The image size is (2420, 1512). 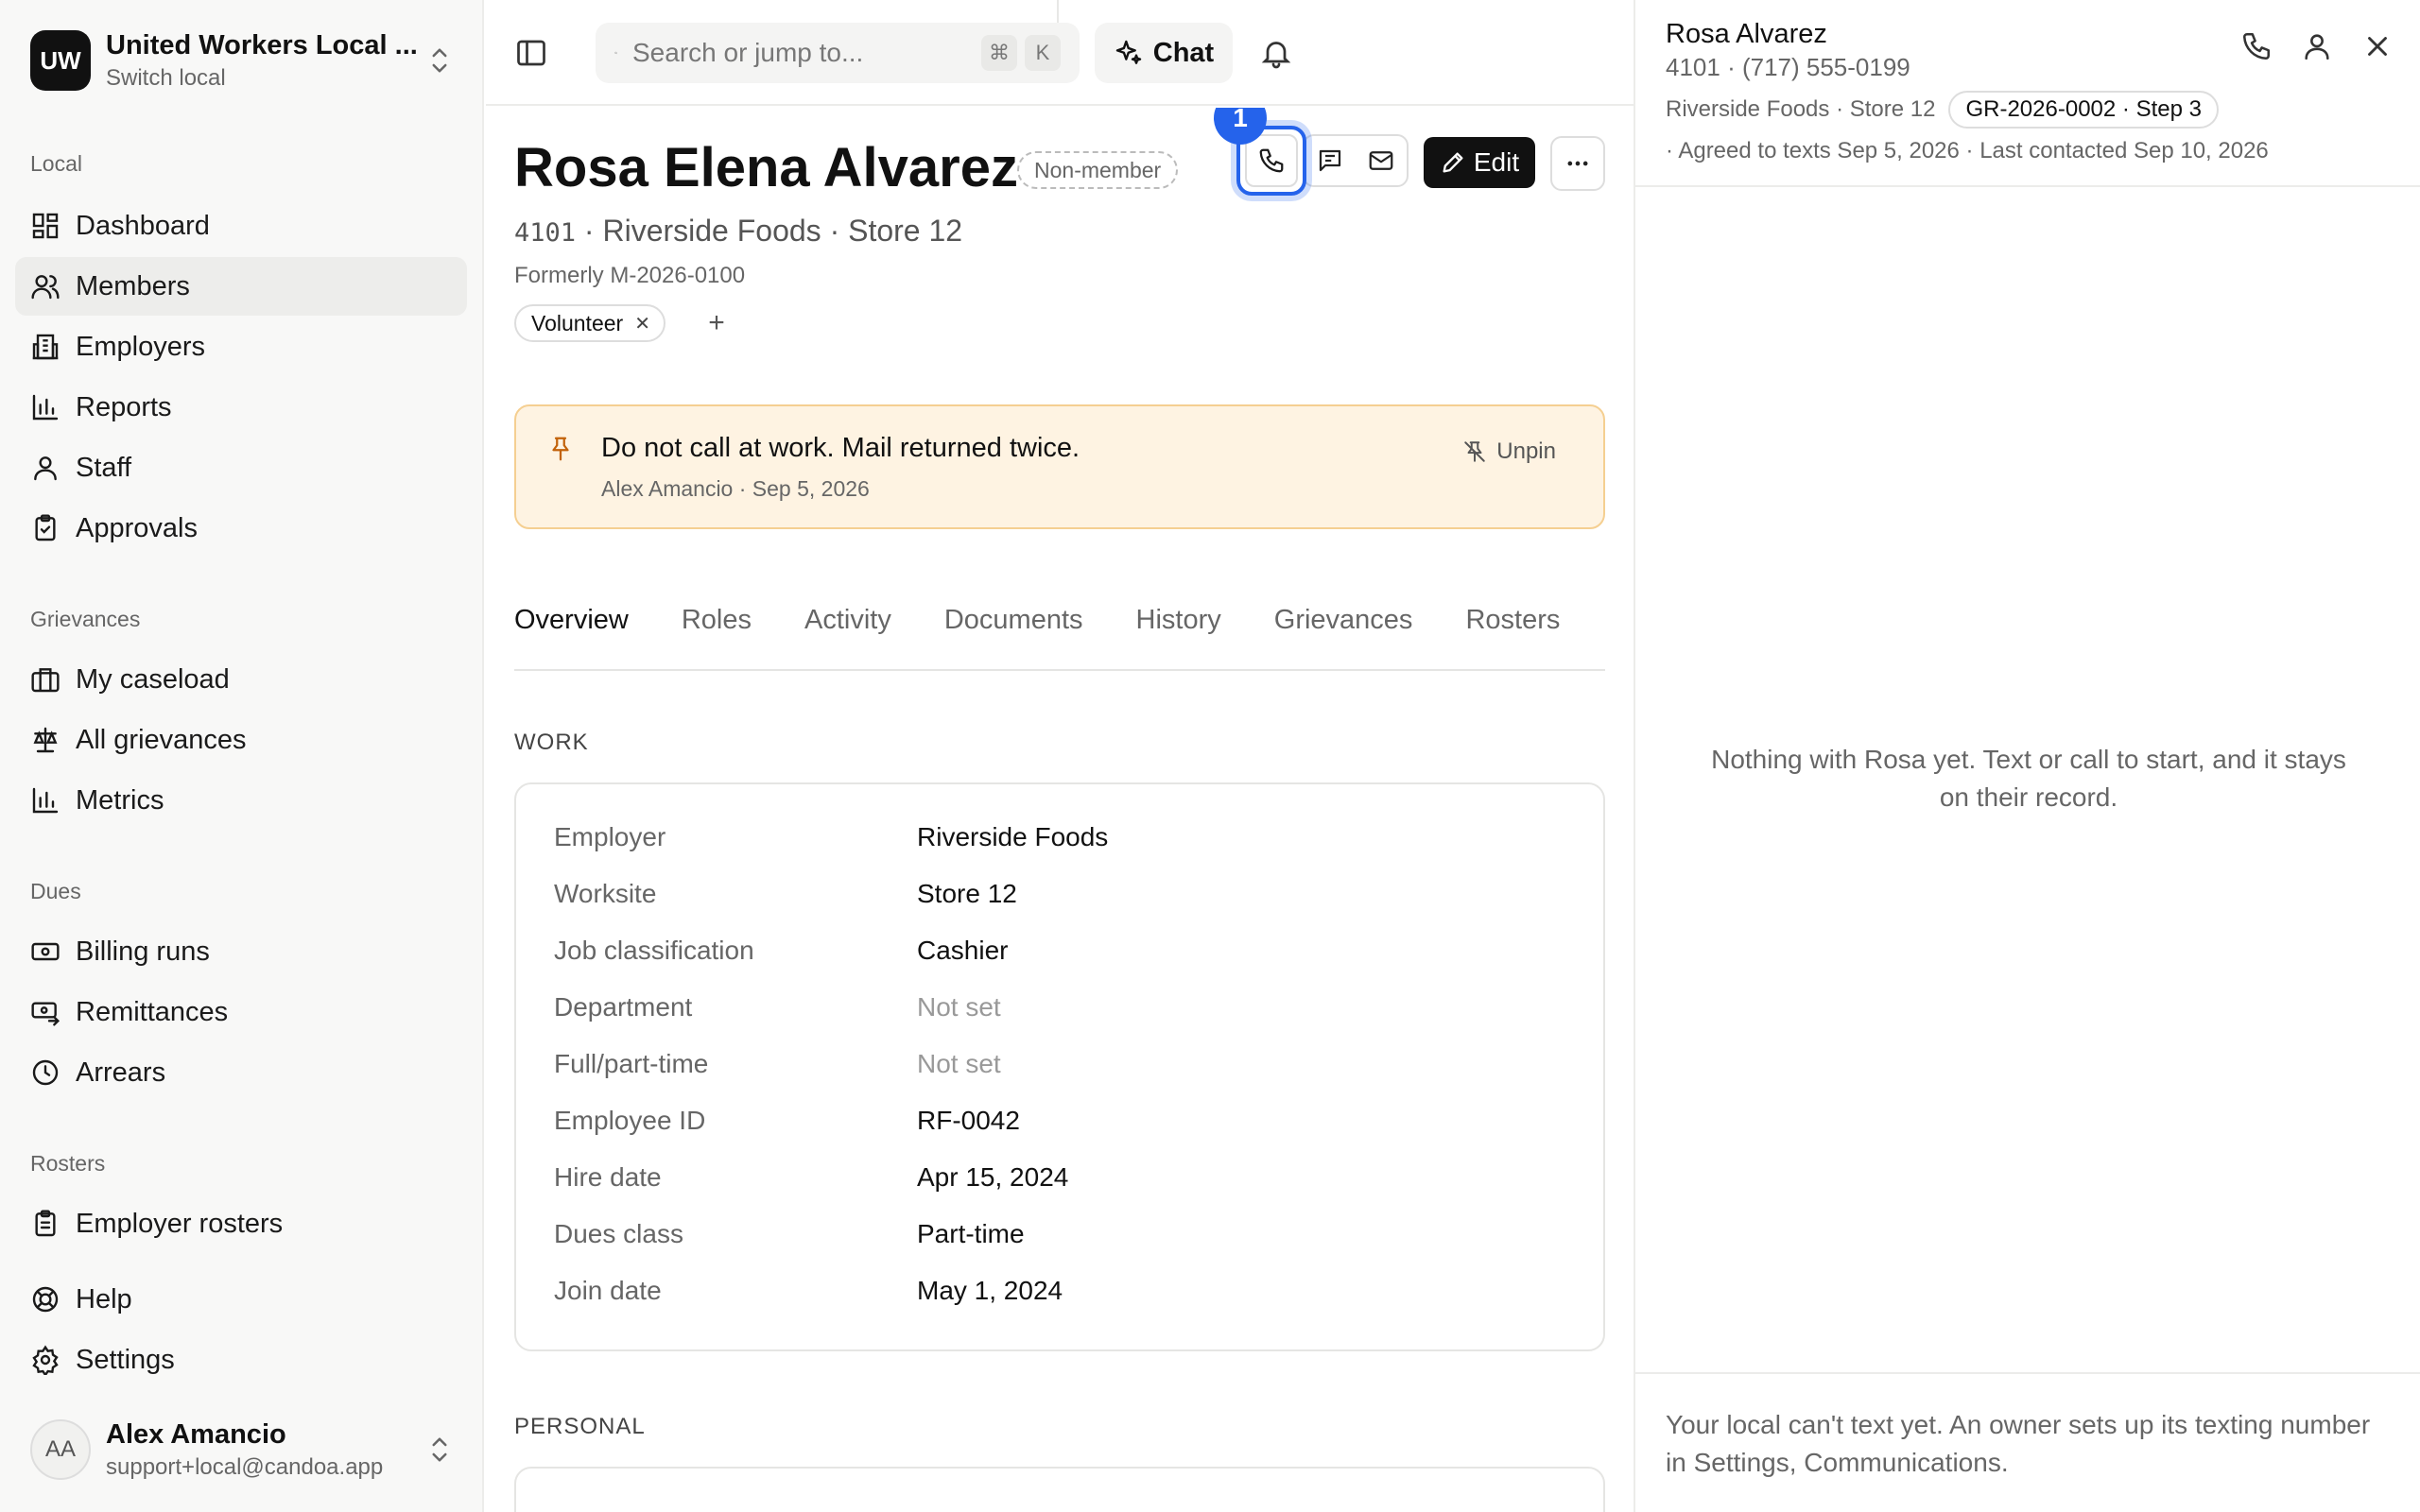 I want to click on section-heading-personal: PERSONAL, so click(x=580, y=1426).